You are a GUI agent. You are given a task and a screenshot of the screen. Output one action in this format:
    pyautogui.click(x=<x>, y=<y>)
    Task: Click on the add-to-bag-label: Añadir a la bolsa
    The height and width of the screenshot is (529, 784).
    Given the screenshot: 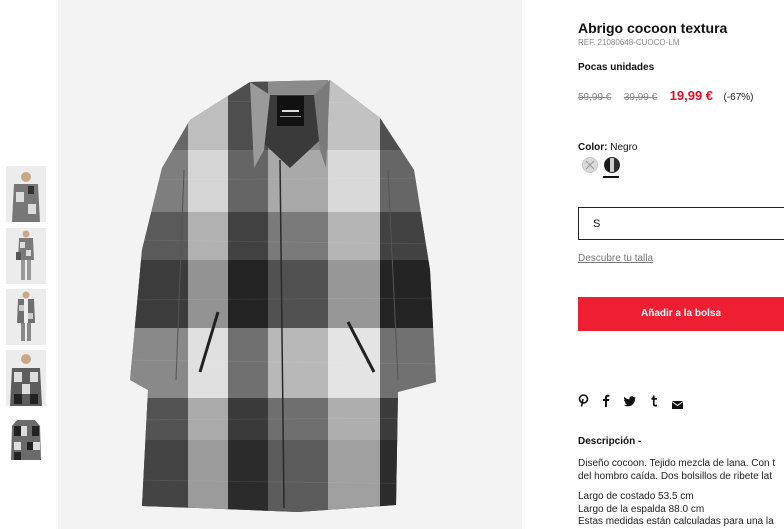 What is the action you would take?
    pyautogui.click(x=681, y=313)
    